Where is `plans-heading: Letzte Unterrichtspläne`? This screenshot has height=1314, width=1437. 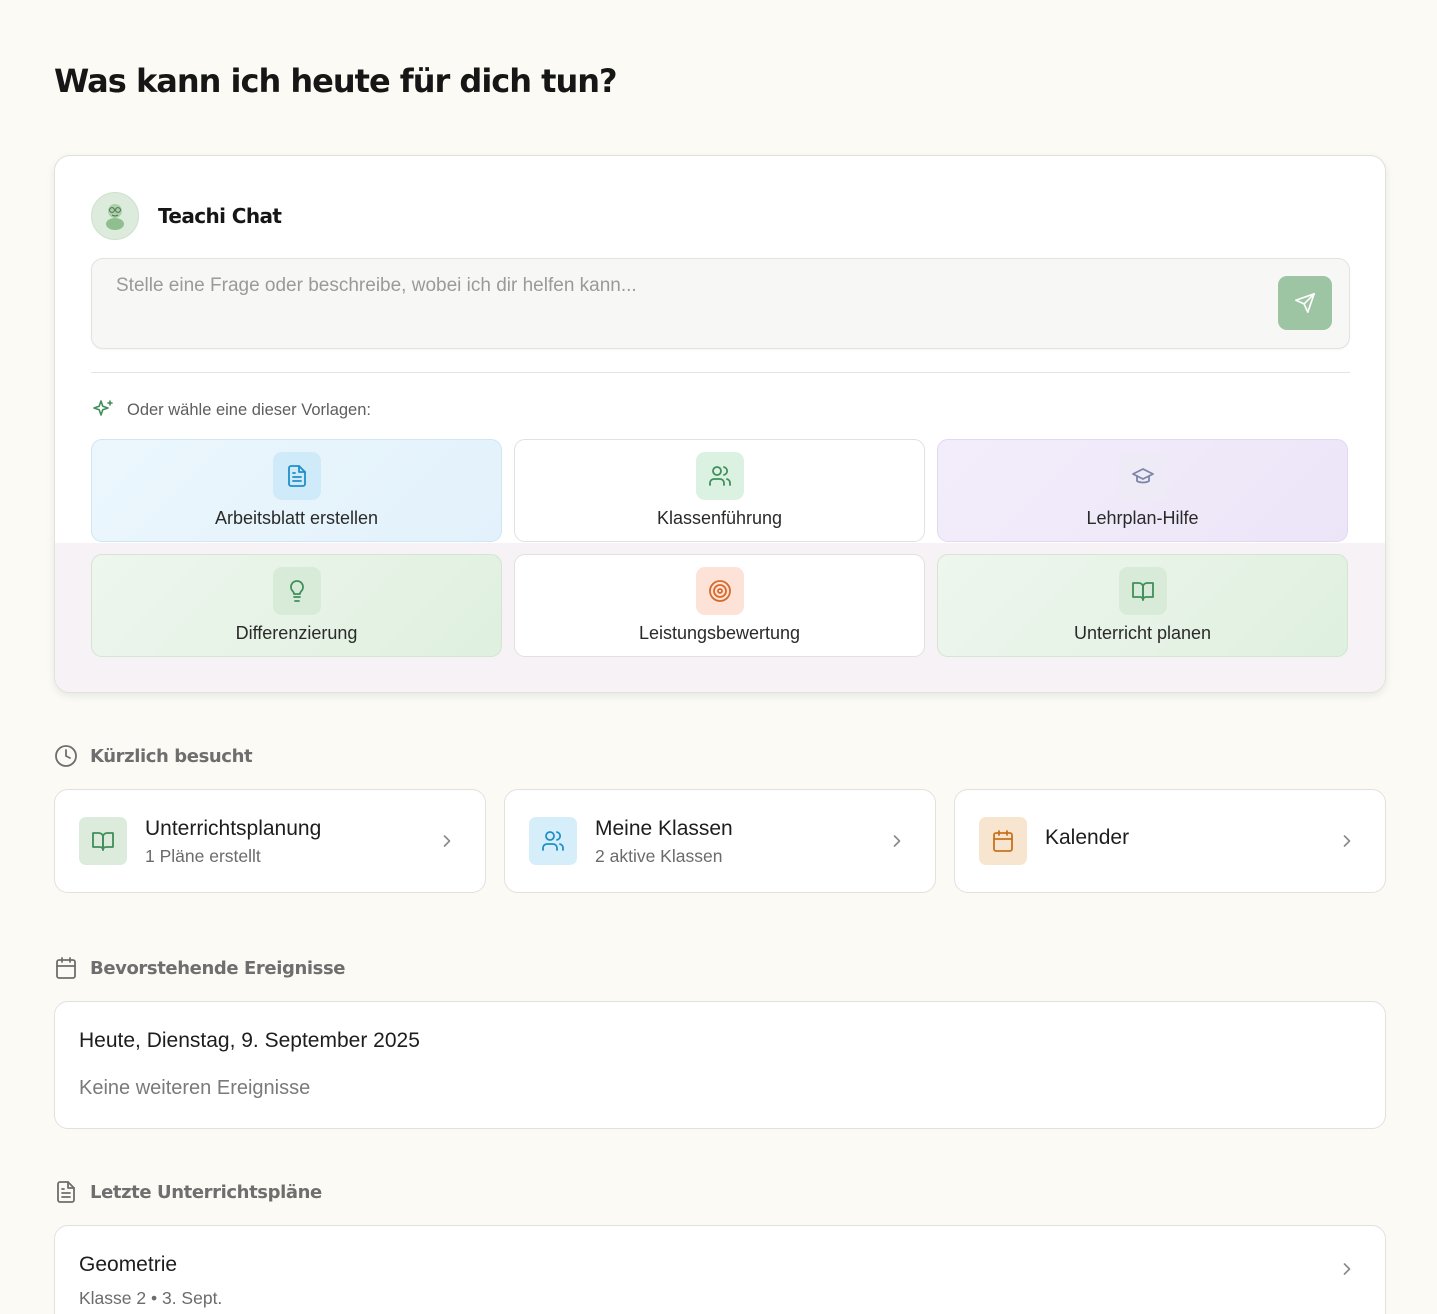
plans-heading: Letzte Unterrichtspläne is located at coordinates (188, 1192).